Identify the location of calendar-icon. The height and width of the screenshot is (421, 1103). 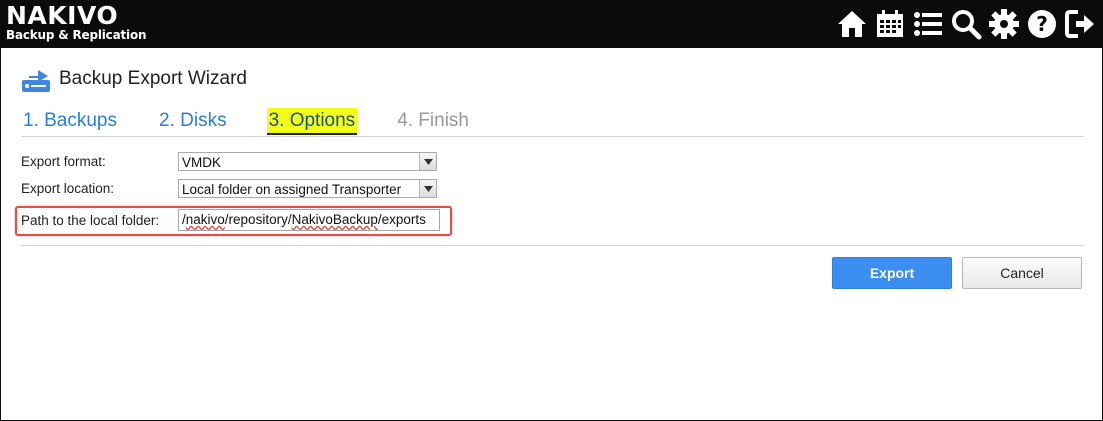
(890, 24).